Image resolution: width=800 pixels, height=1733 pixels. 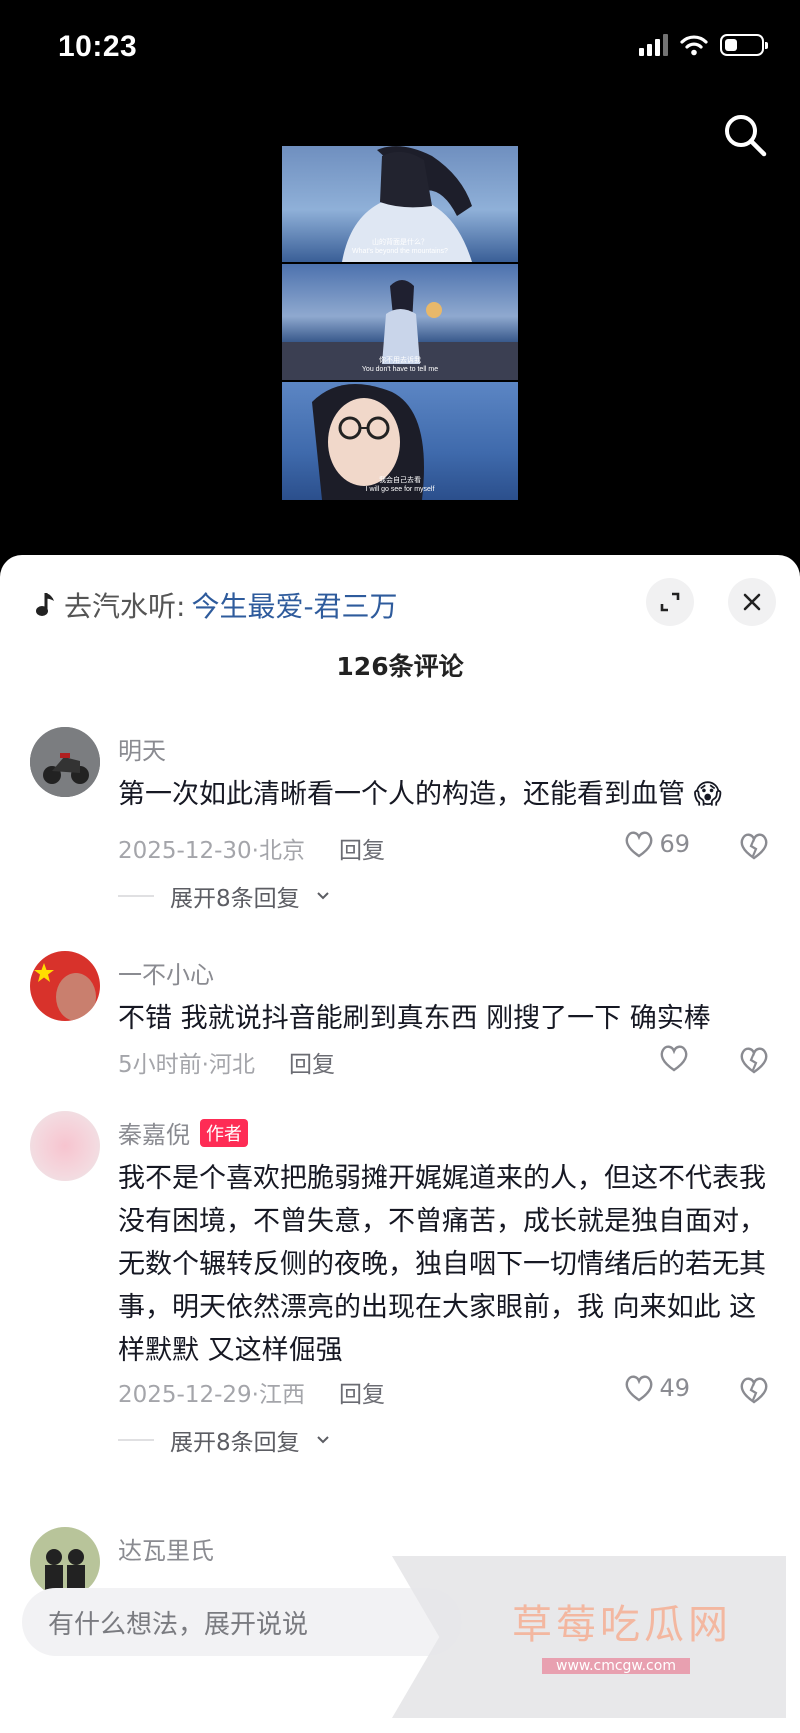 What do you see at coordinates (656, 844) in the screenshot?
I see `like-button: 69` at bounding box center [656, 844].